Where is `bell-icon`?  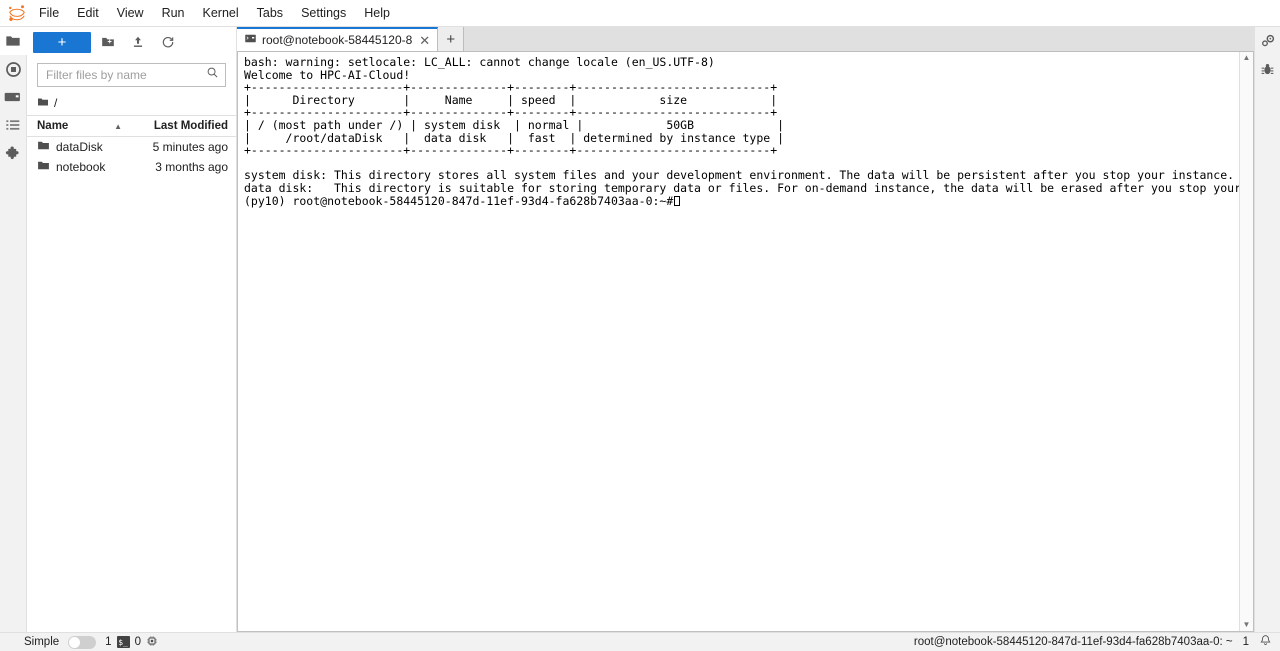
bell-icon is located at coordinates (1265, 642).